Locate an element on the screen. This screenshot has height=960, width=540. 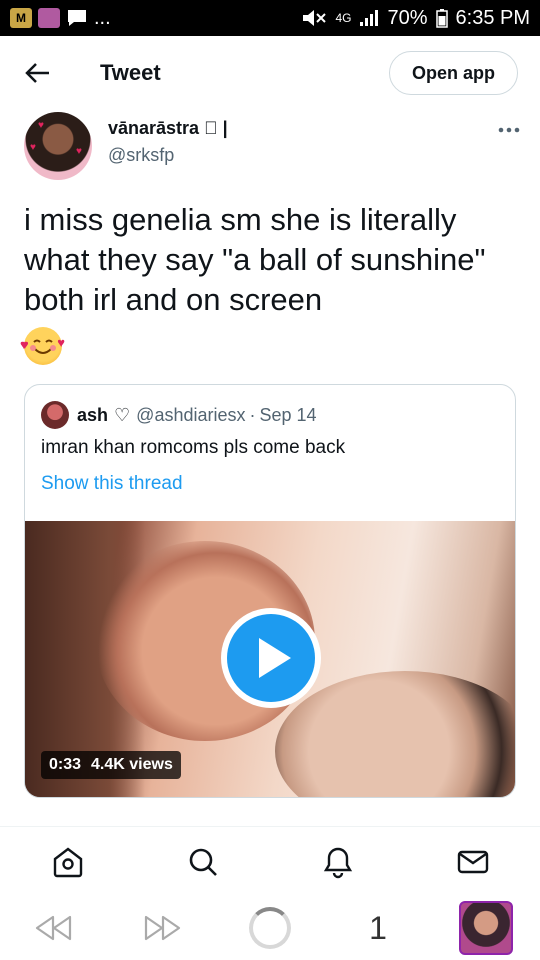
more-options-button is located at coordinates (509, 127).